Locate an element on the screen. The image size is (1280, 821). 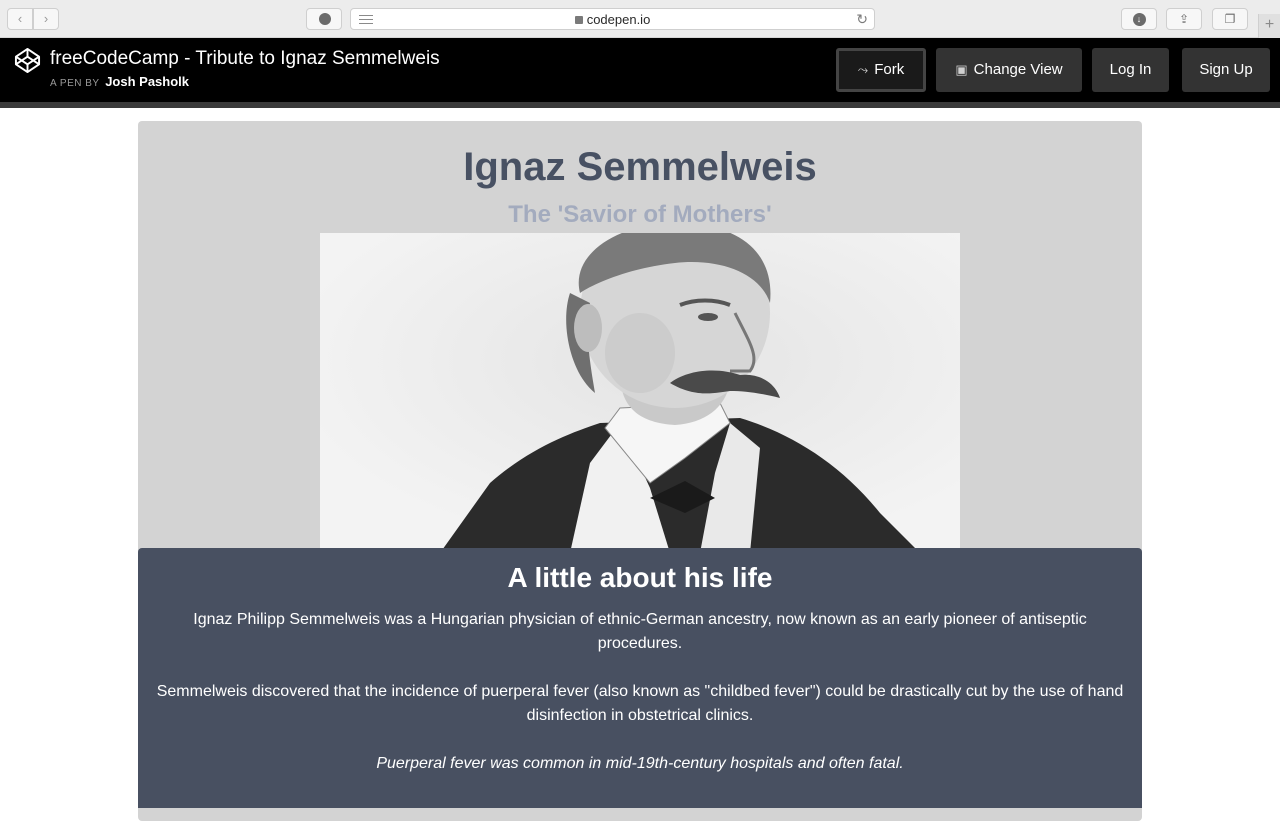
downloads-button: ↓ is located at coordinates (1139, 19).